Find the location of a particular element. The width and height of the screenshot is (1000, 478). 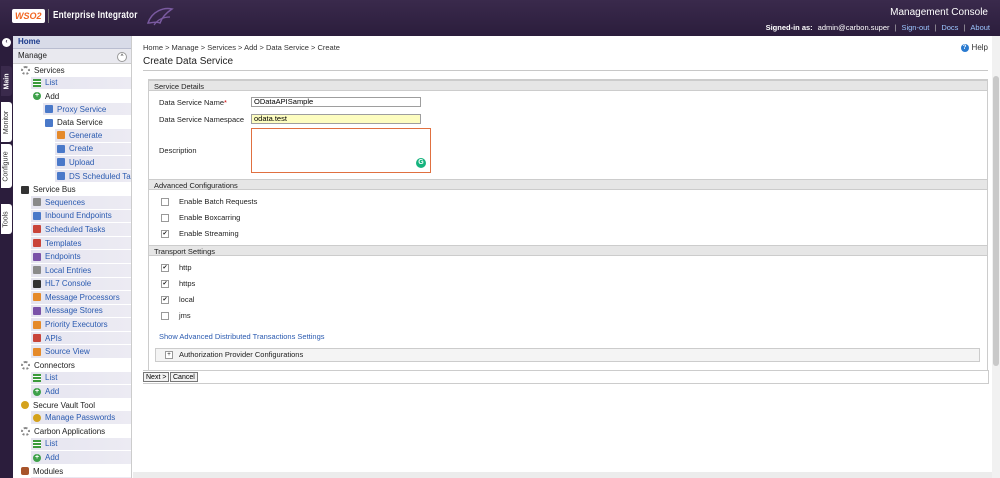

logo-text: WSO2 is located at coordinates (28, 16).